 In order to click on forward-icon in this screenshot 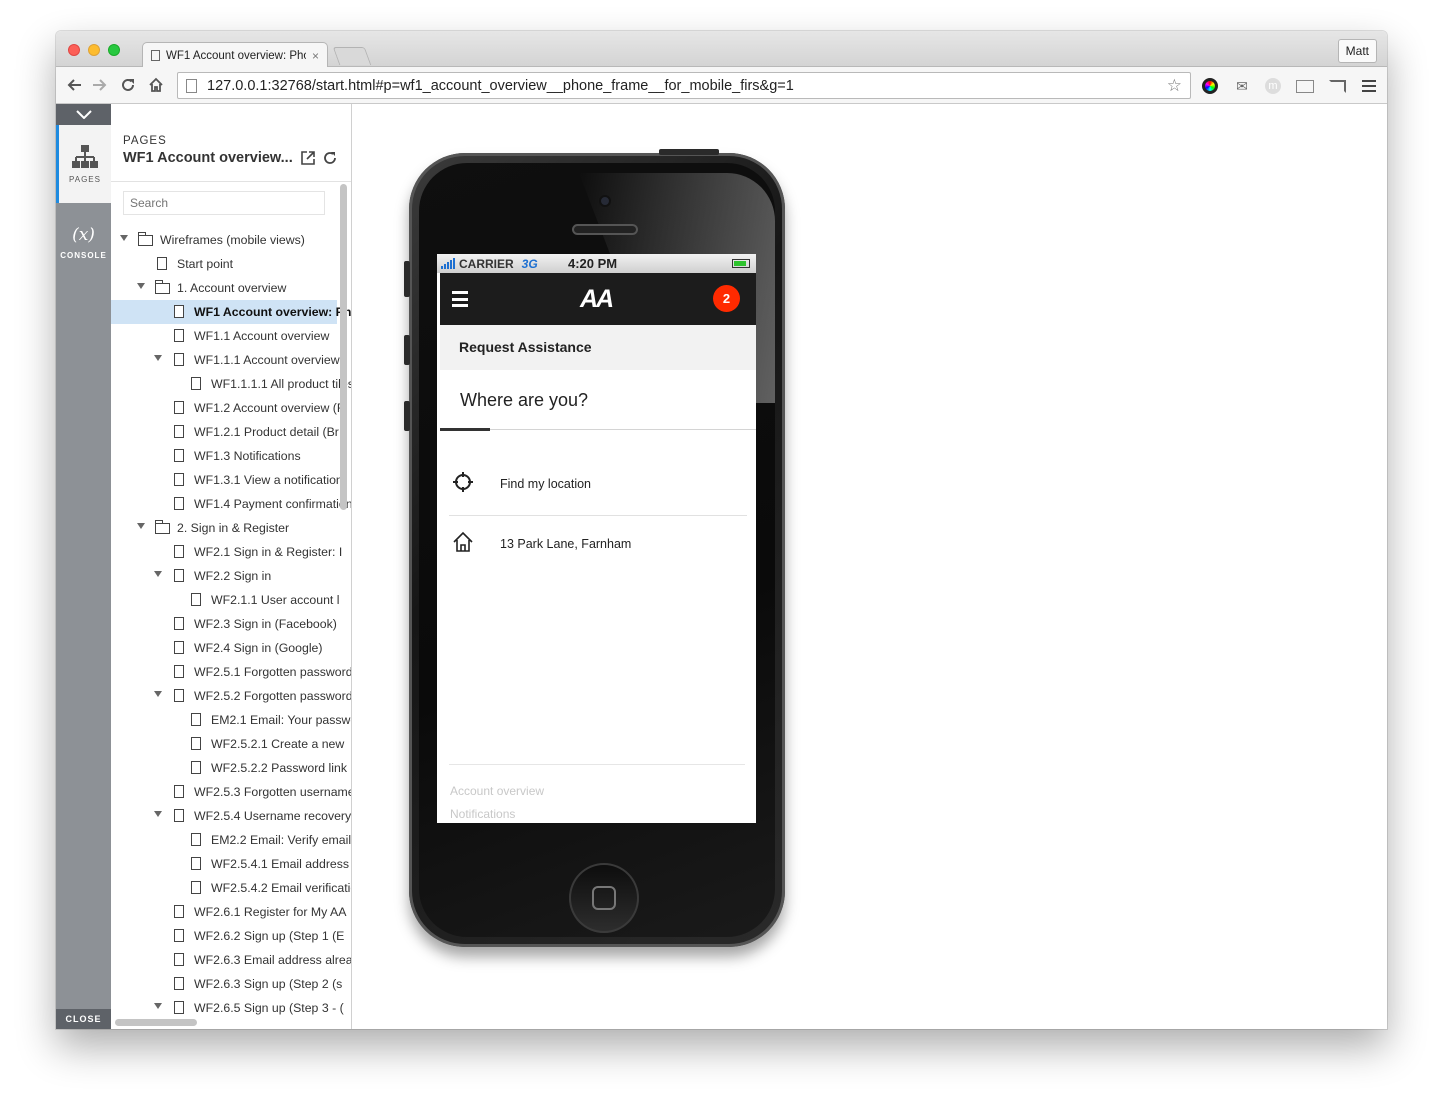, I will do `click(100, 85)`.